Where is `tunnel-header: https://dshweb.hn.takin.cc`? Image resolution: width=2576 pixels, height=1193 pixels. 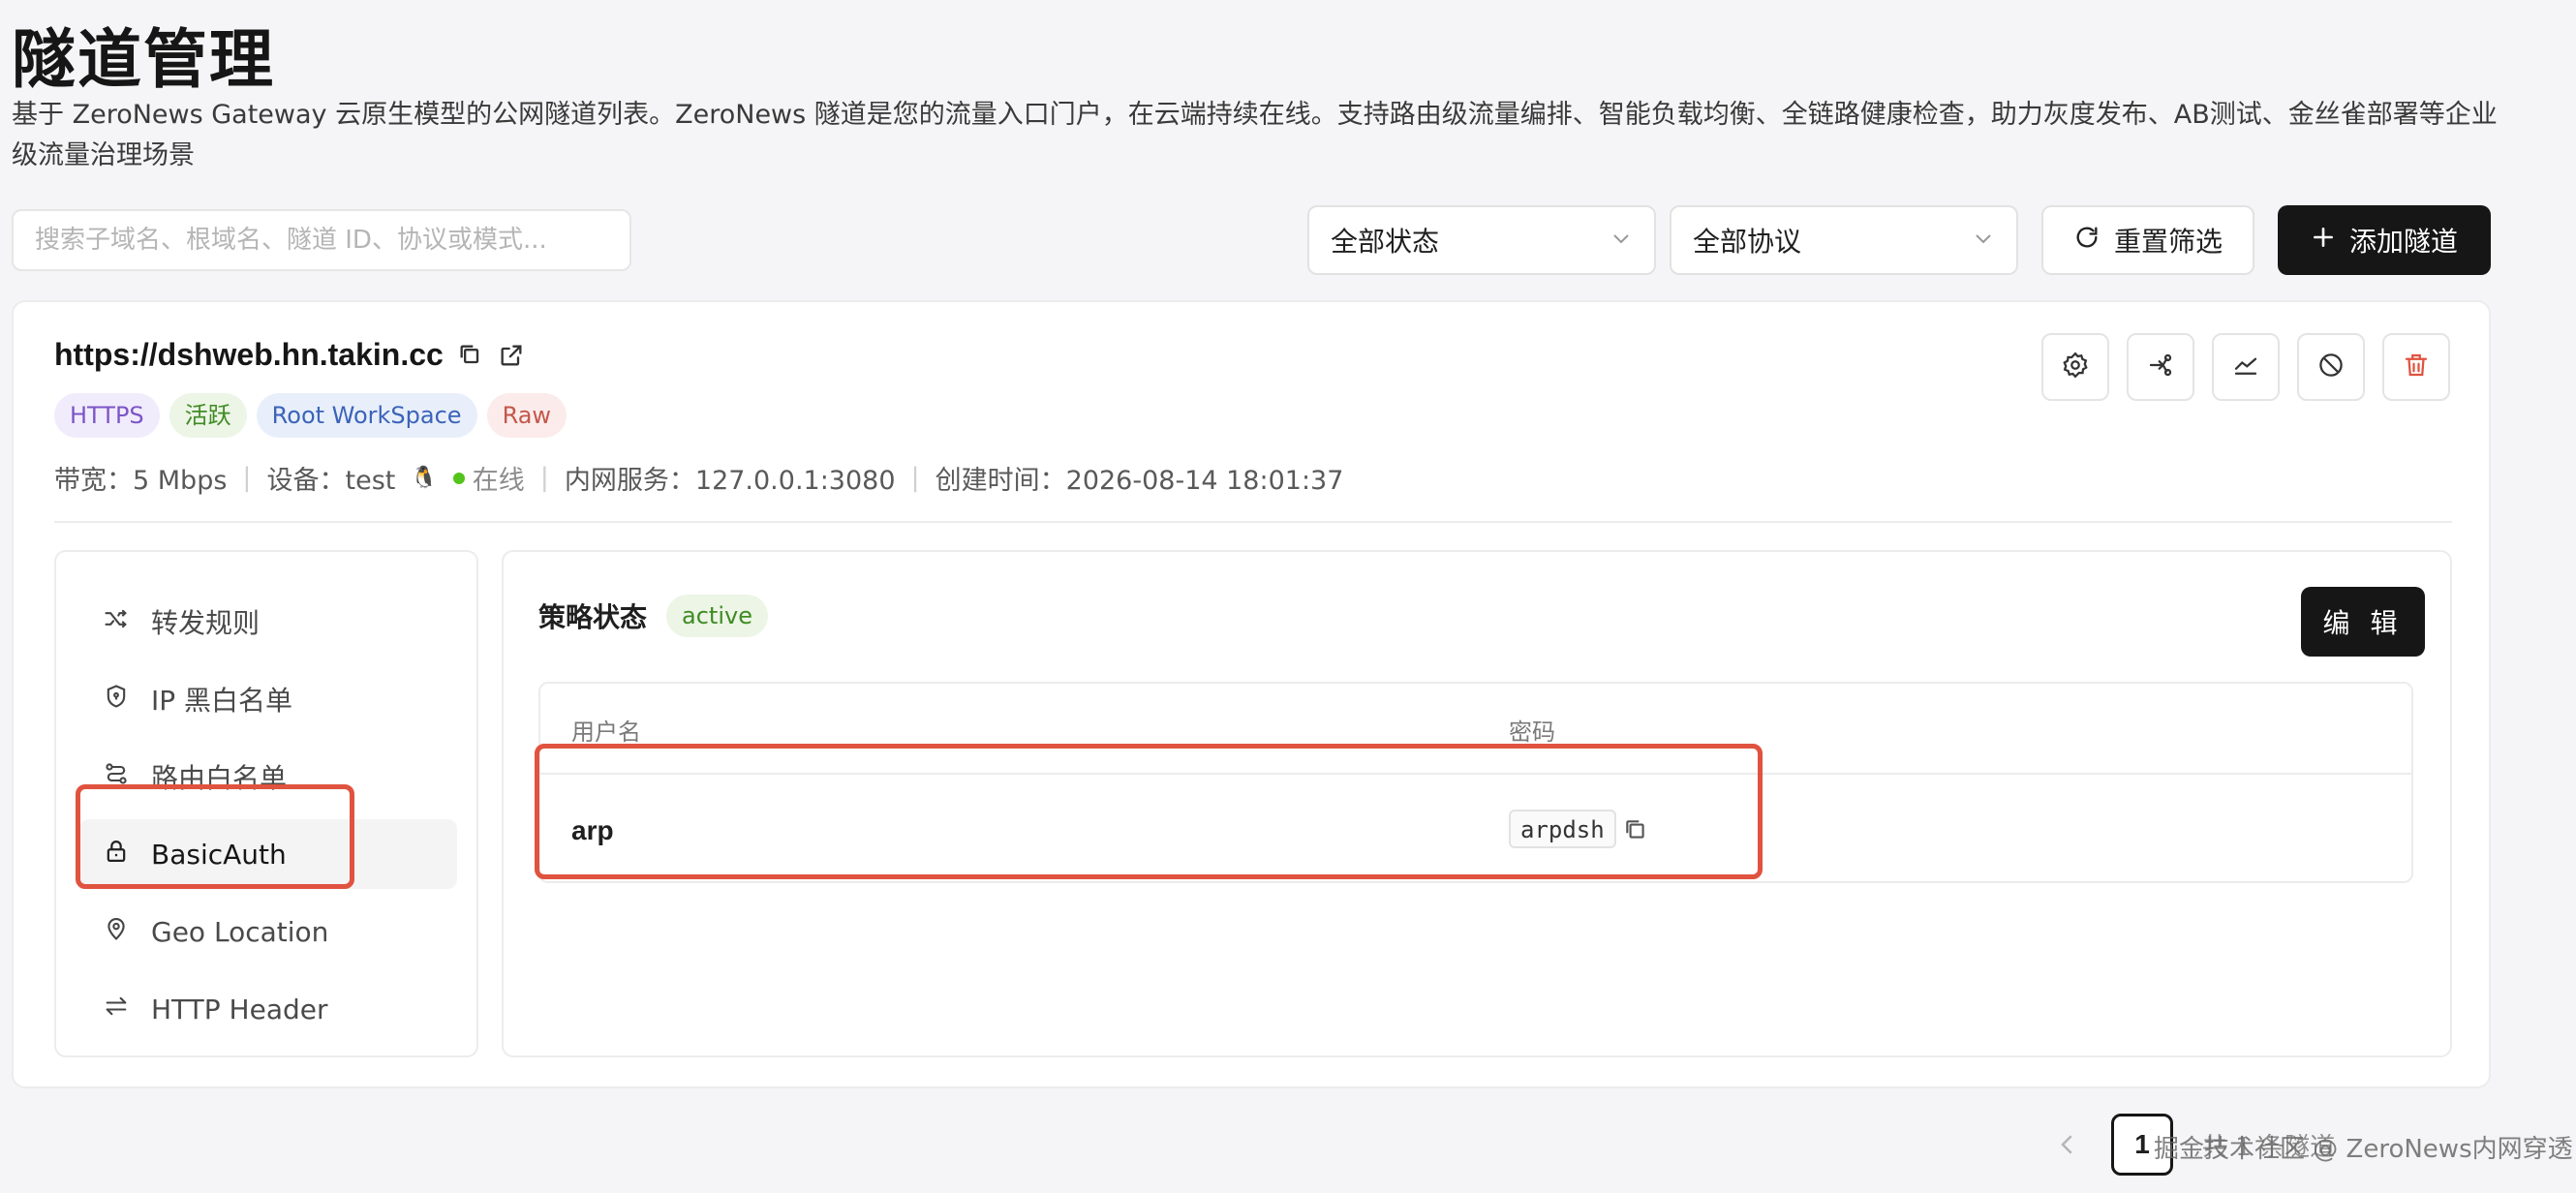 tunnel-header: https://dshweb.hn.takin.cc is located at coordinates (289, 355).